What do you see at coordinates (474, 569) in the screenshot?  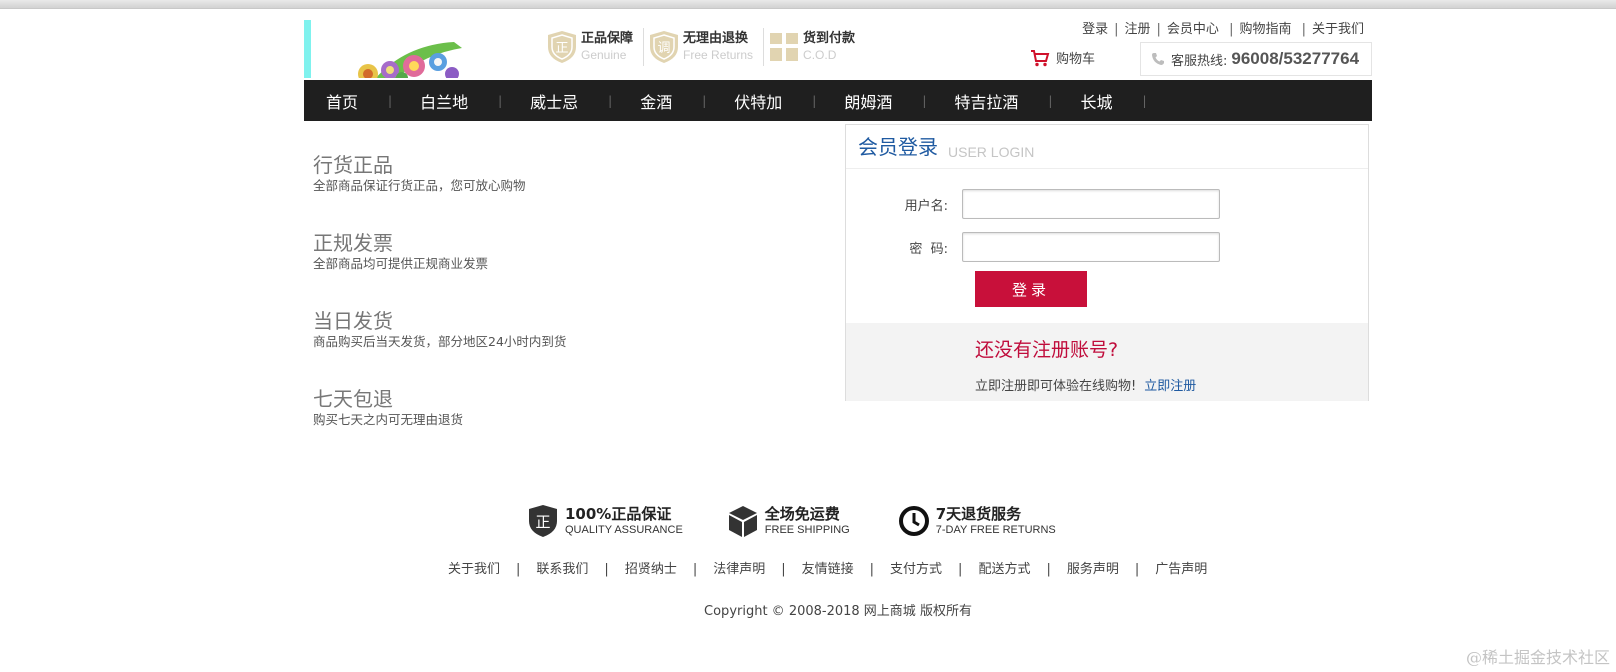 I see `footer-link-about: 关于我们` at bounding box center [474, 569].